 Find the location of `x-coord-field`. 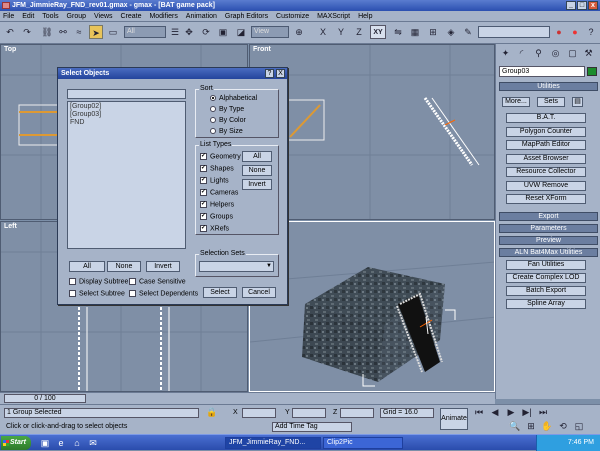

x-coord-field is located at coordinates (259, 413).